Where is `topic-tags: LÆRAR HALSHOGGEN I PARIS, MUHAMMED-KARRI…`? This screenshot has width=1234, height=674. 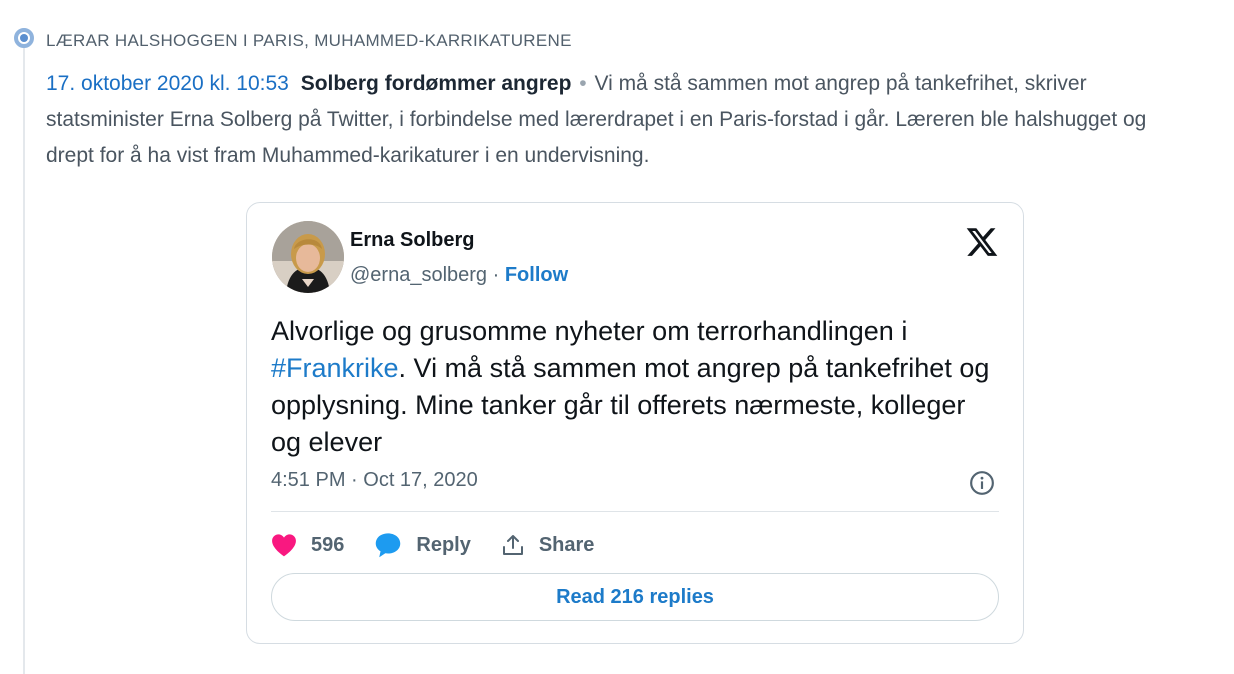
topic-tags: LÆRAR HALSHOGGEN I PARIS, MUHAMMED-KARRI… is located at coordinates (309, 41).